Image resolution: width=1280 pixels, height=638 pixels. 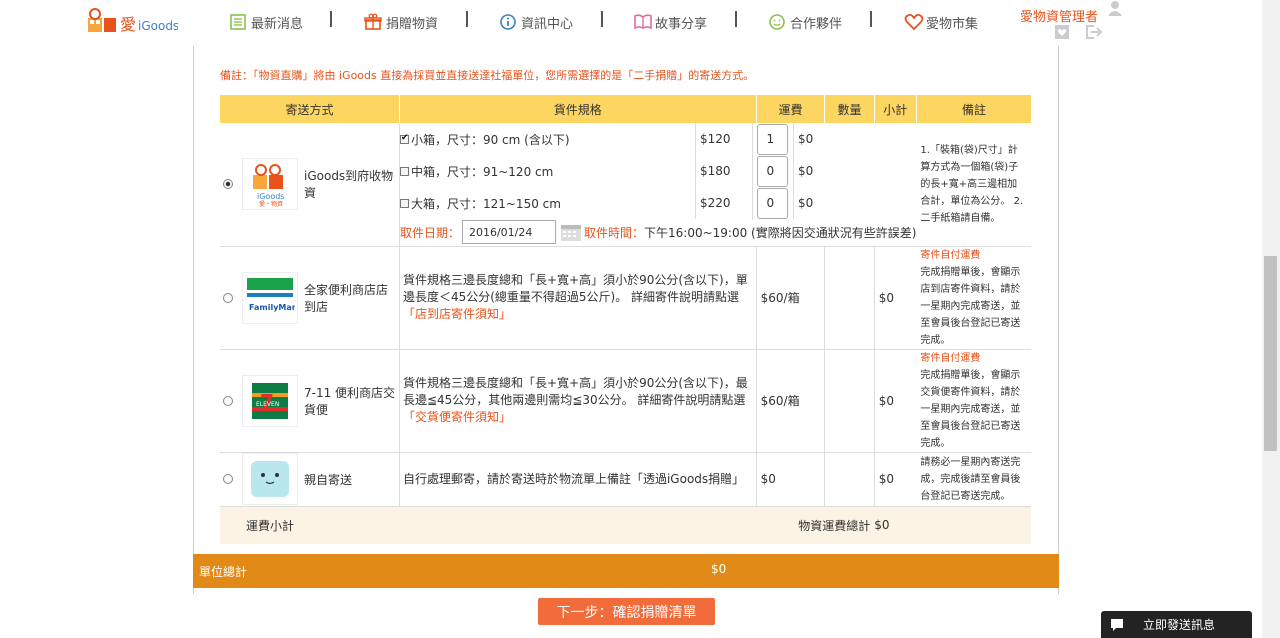 What do you see at coordinates (429, 232) in the screenshot?
I see `pickup-date-label: 取件日期：` at bounding box center [429, 232].